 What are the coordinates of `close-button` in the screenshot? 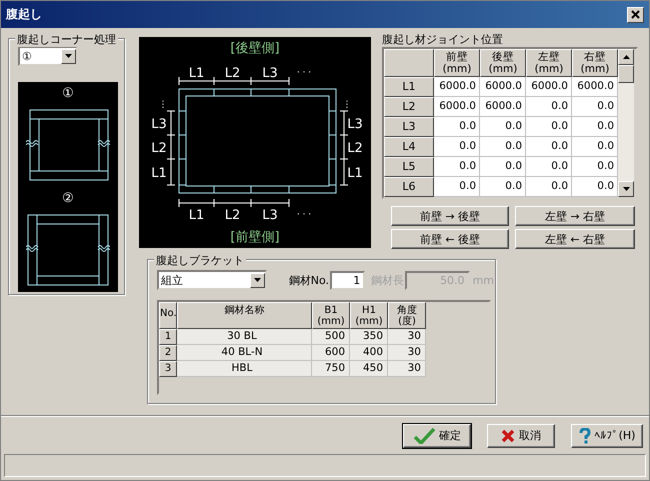 It's located at (635, 14).